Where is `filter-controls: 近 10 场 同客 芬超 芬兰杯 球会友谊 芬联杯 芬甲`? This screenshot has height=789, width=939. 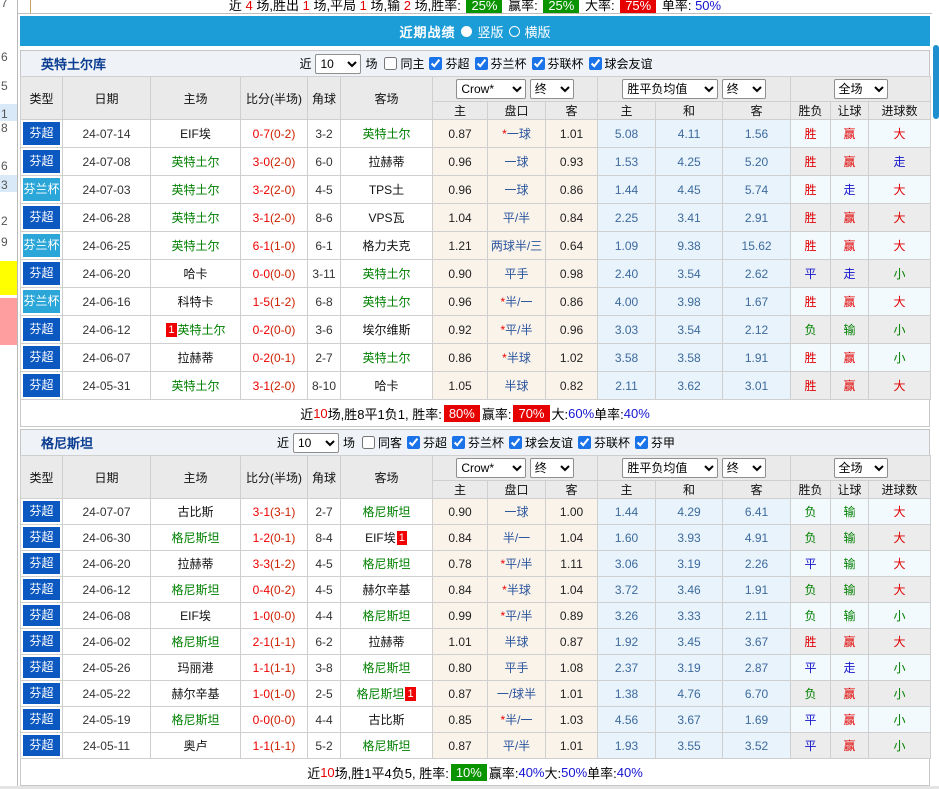
filter-controls: 近 10 场 同客 芬超 芬兰杯 球会友谊 芬联杯 芬甲 is located at coordinates (475, 442).